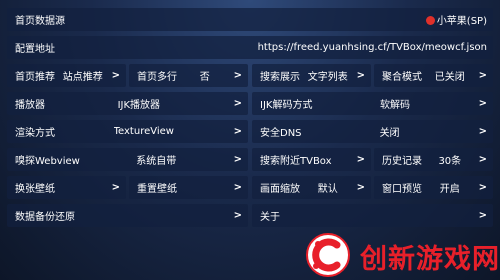 The height and width of the screenshot is (280, 500). Describe the element at coordinates (127, 215) in the screenshot. I see `backup-restore-item: 数据备份还原 >` at that location.